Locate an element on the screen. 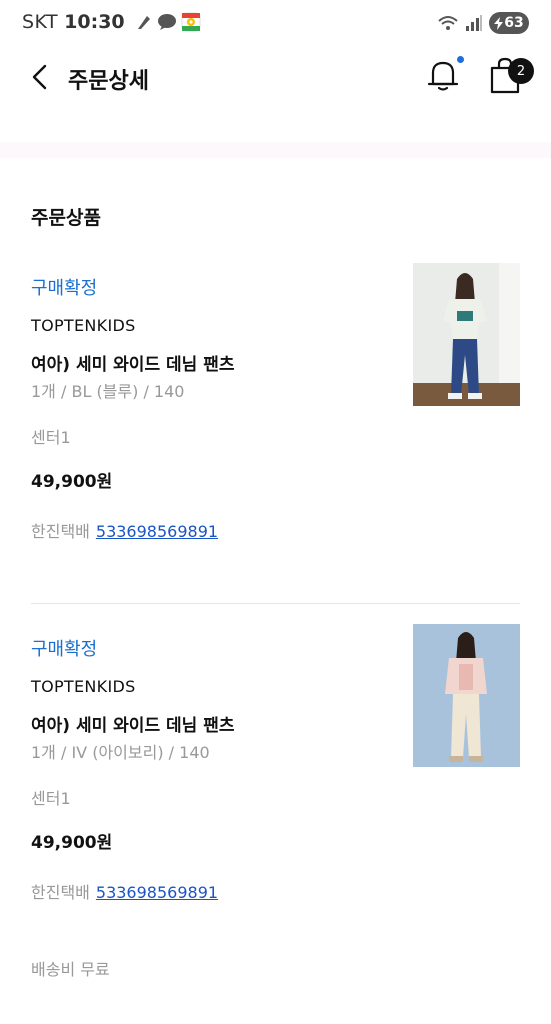 This screenshot has height=1024, width=551. chevron-left-icon is located at coordinates (39, 77).